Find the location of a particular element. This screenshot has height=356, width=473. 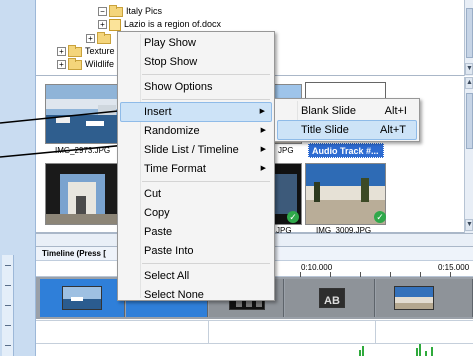

menu-item-randomize: Randomize ▶ is located at coordinates (196, 131).